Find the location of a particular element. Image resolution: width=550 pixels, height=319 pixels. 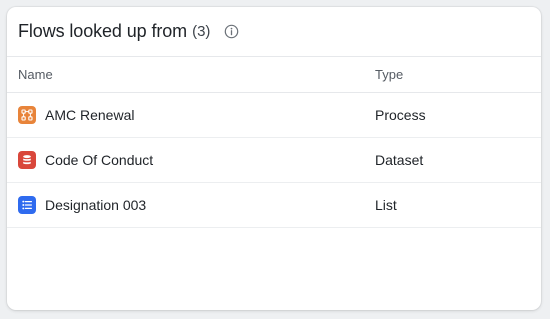

column-header-name: Name is located at coordinates (196, 74).